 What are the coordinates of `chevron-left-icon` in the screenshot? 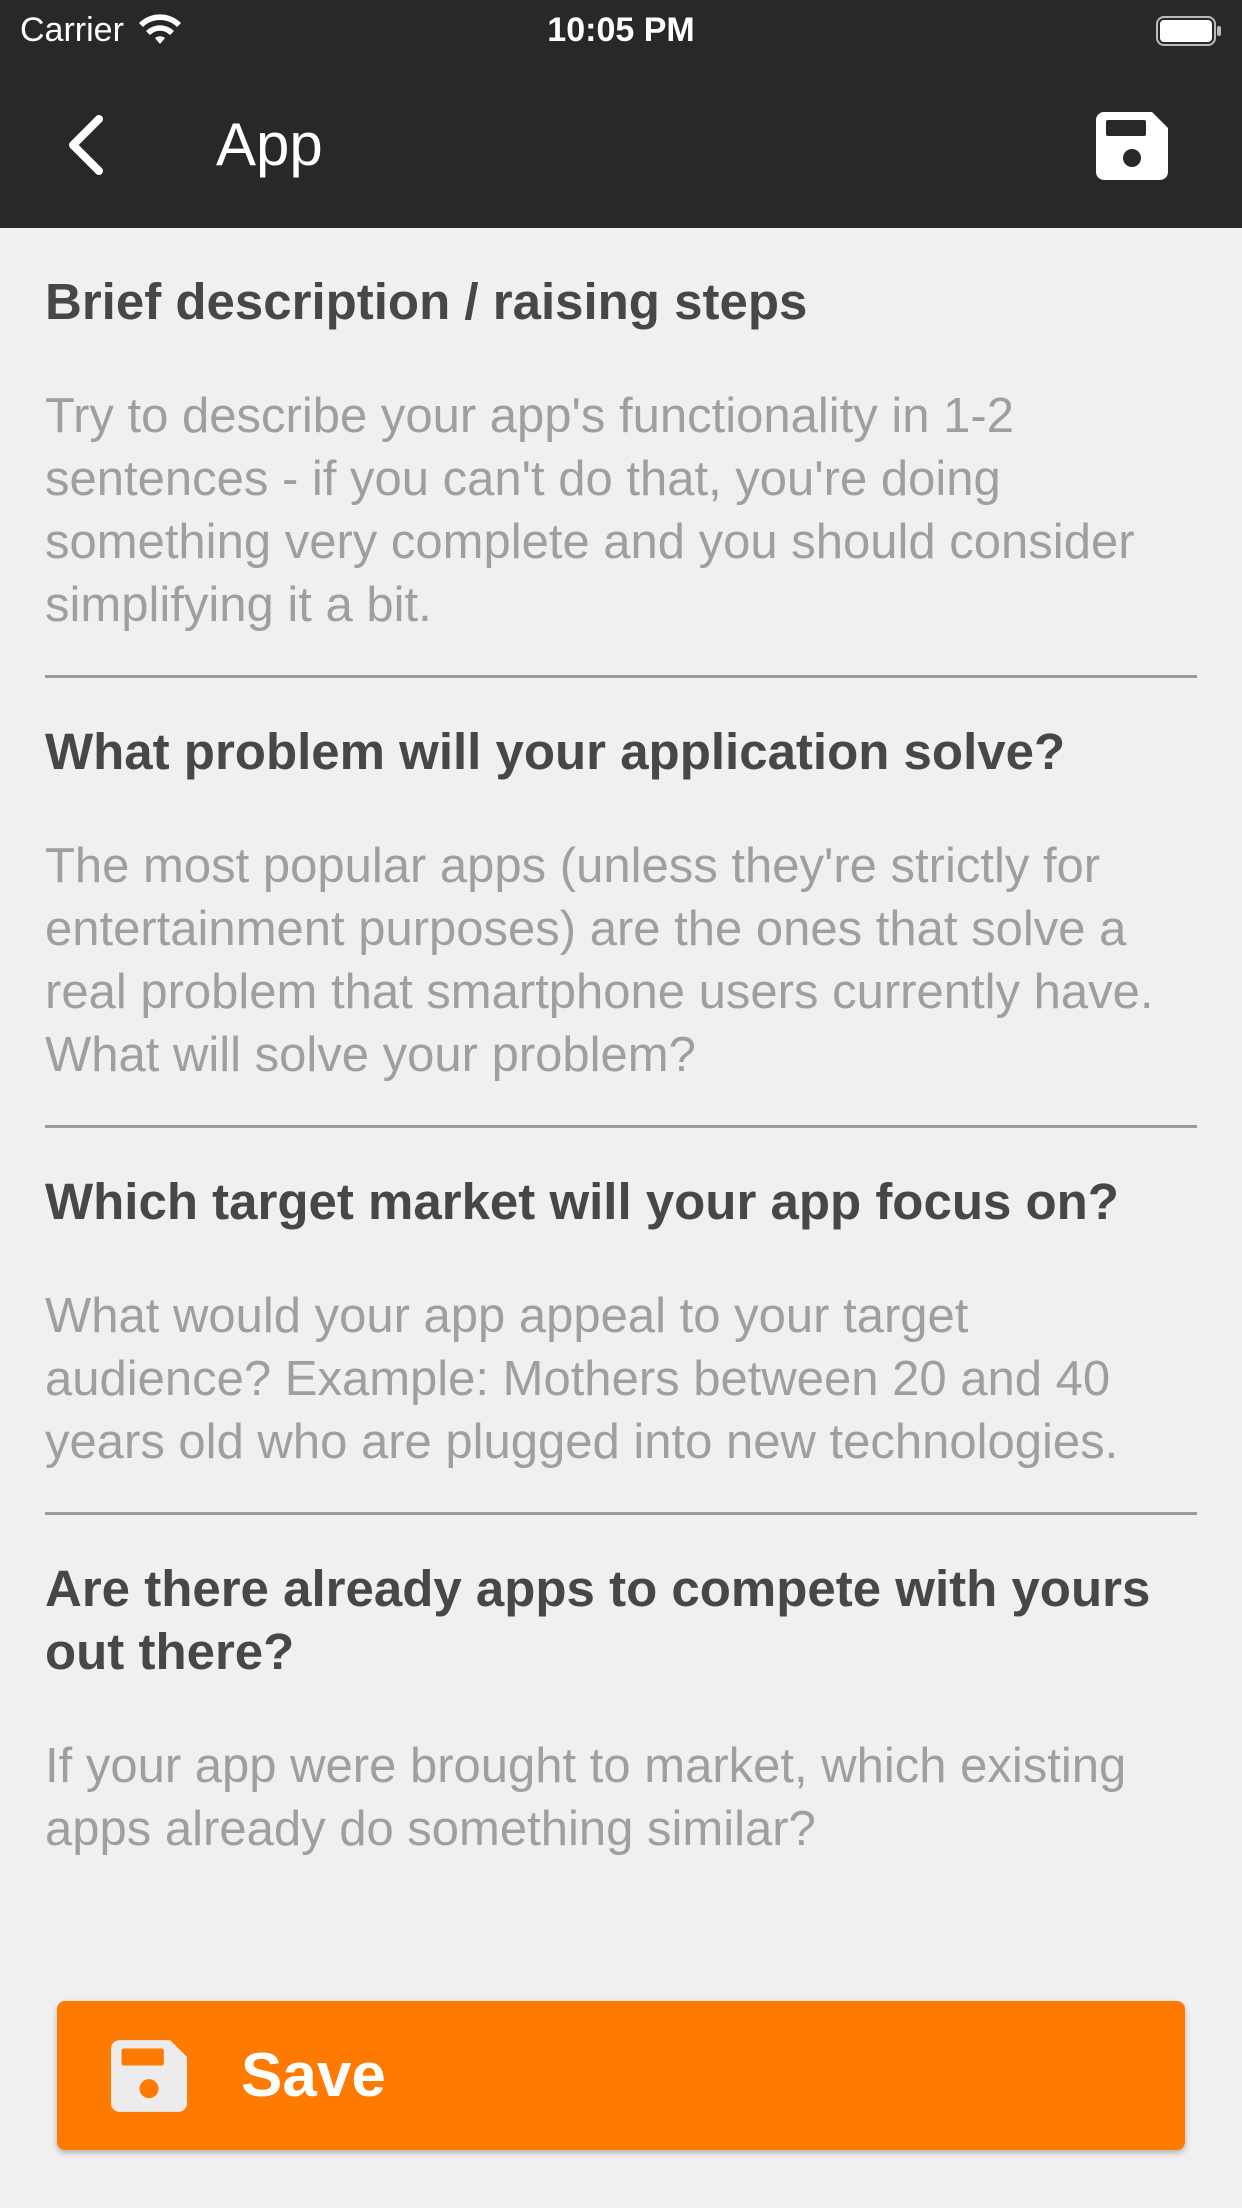 It's located at (86, 145).